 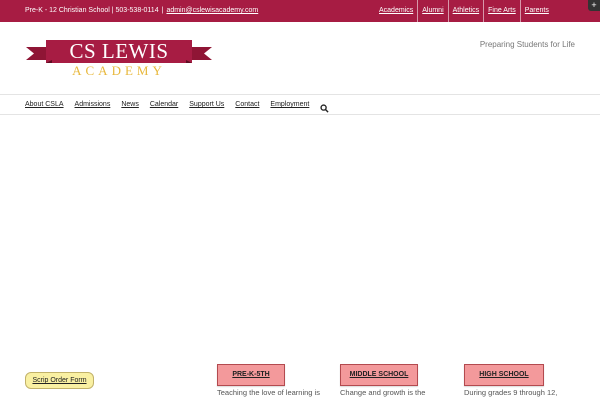 What do you see at coordinates (212, 10) in the screenshot?
I see `email-link: admin@cslewisacademy.com` at bounding box center [212, 10].